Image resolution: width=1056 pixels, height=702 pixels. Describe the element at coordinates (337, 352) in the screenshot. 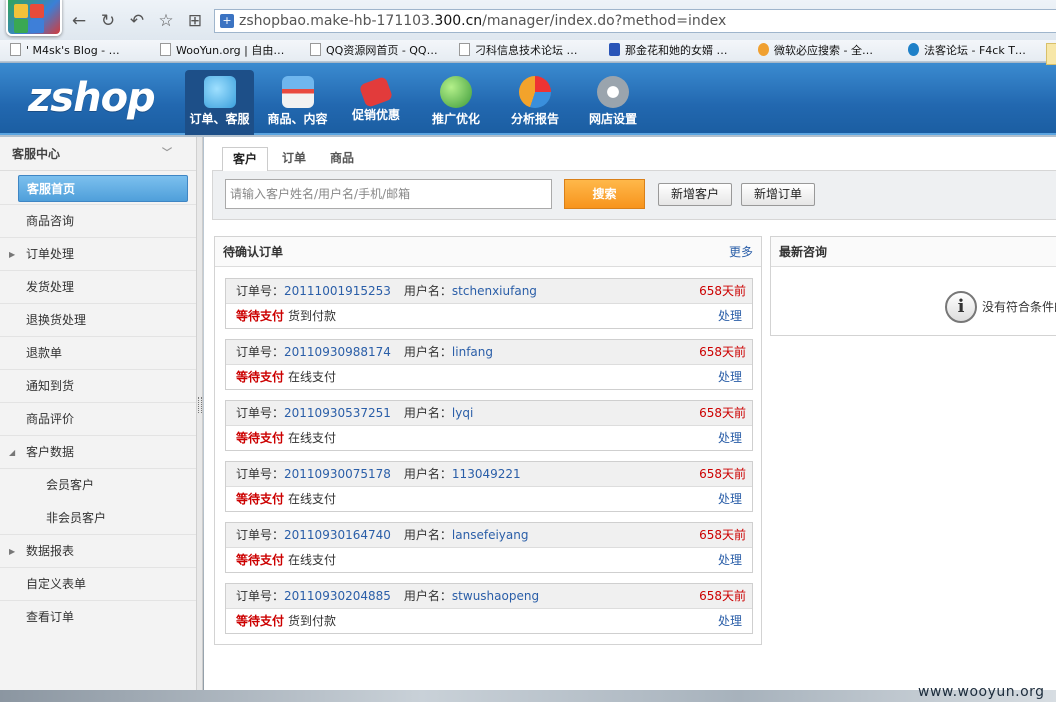

I see `order-number-link: 20110930988174` at that location.